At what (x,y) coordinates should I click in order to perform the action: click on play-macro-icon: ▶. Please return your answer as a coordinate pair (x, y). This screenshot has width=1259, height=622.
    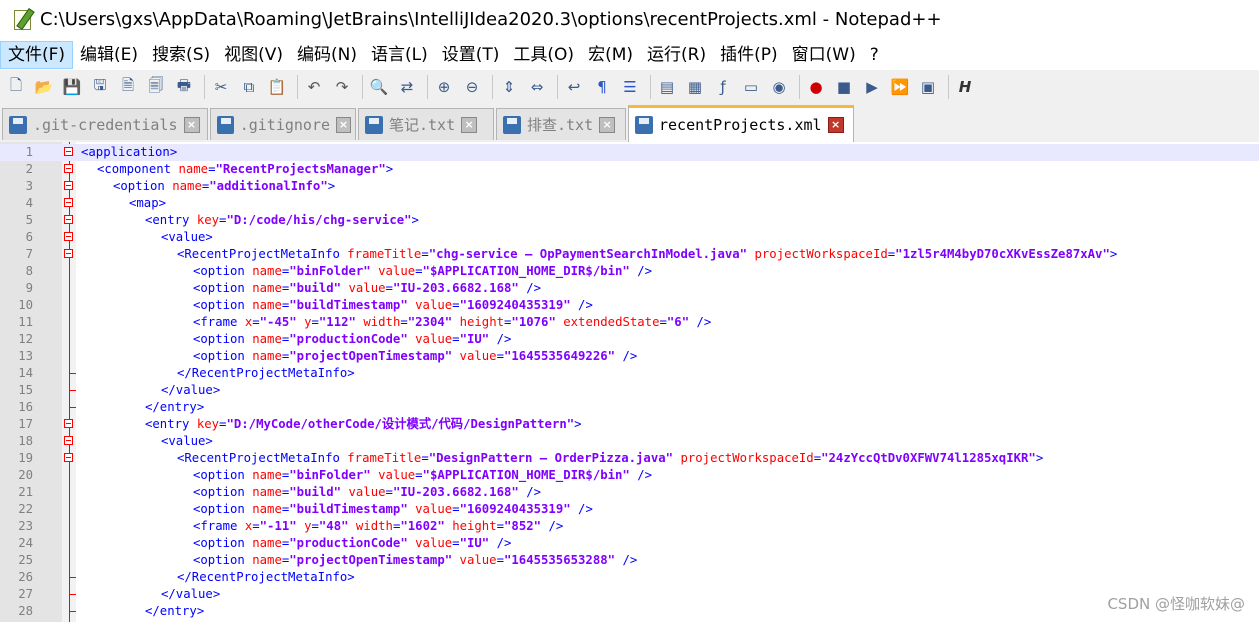
    Looking at the image, I should click on (872, 87).